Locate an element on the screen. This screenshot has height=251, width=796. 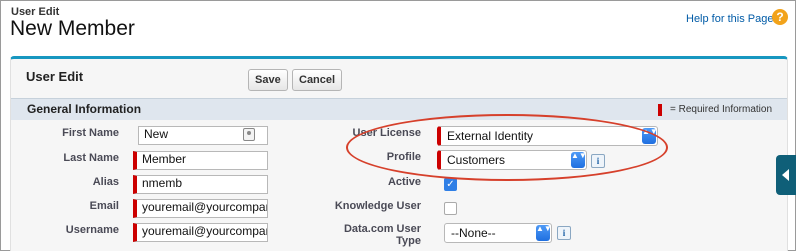
email-input: youremail@yourcompan is located at coordinates (200, 208).